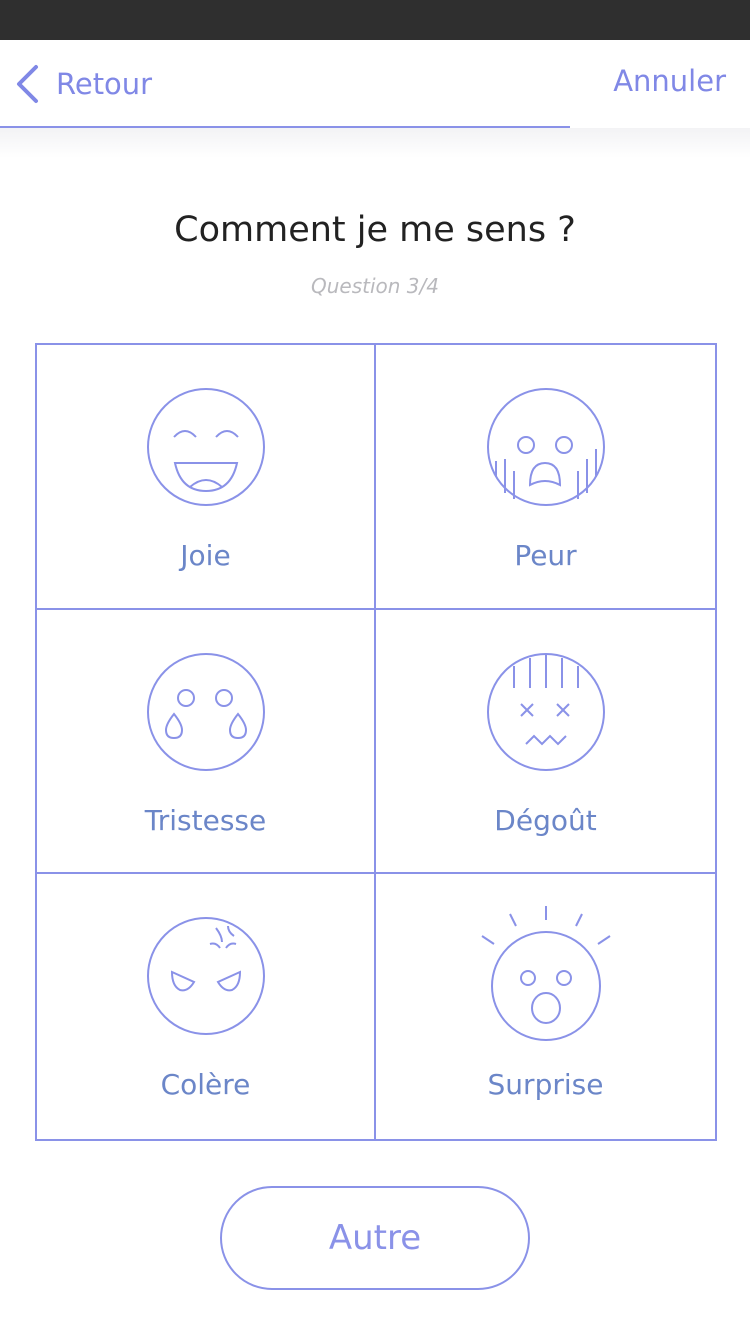 This screenshot has width=750, height=1334. I want to click on emotion-option-surprise: Surprise, so click(545, 1006).